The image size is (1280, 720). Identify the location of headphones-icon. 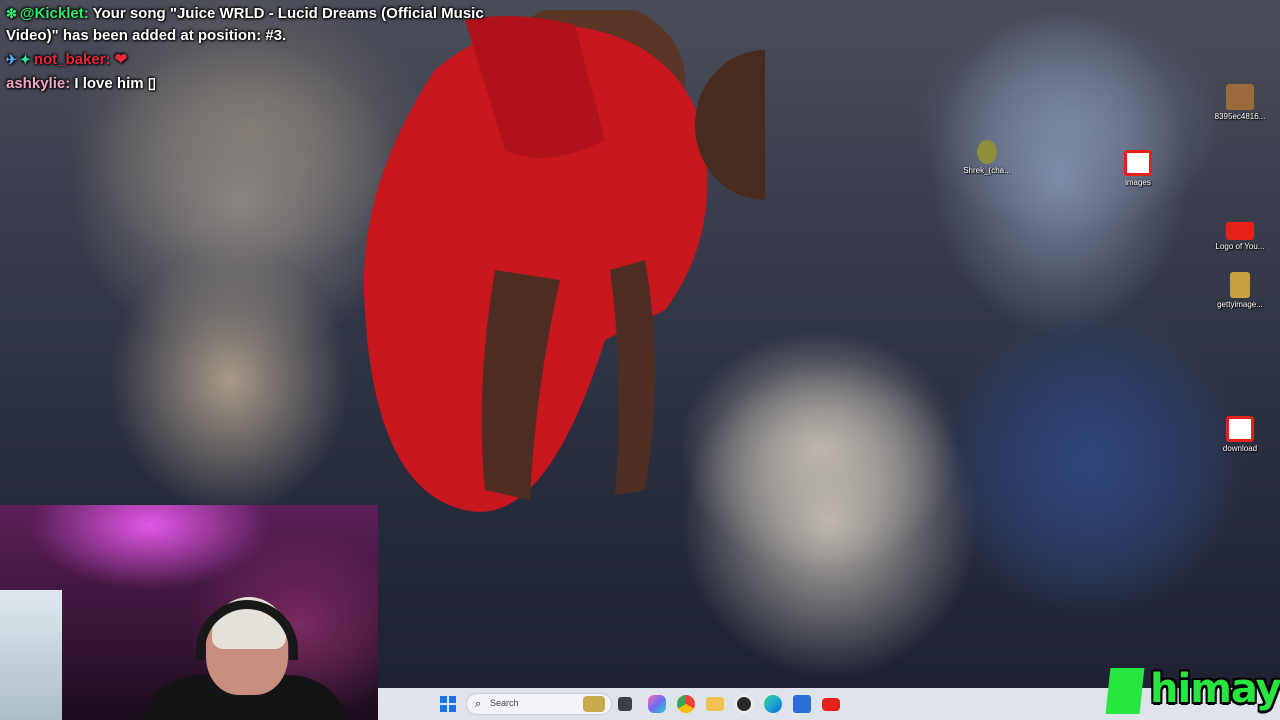
(247, 630).